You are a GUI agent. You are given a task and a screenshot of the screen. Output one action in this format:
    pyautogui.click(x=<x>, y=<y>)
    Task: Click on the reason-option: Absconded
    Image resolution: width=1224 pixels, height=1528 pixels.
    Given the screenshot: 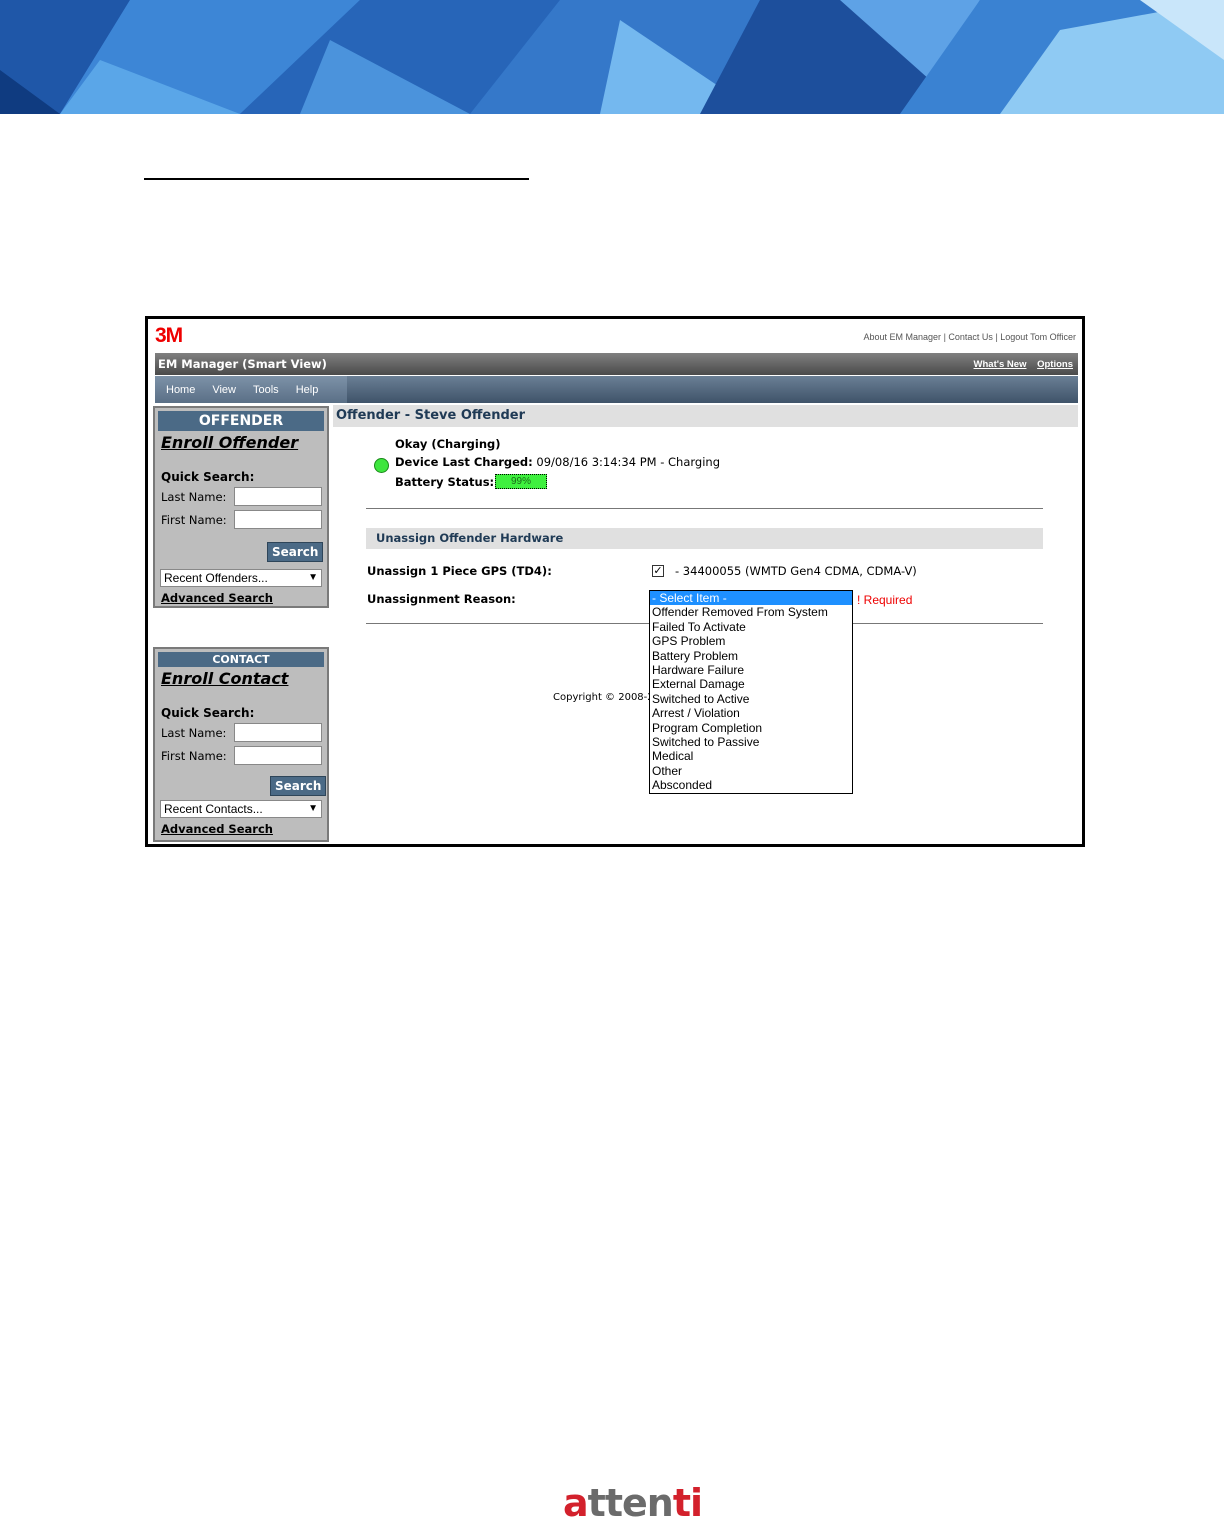 What is the action you would take?
    pyautogui.click(x=751, y=785)
    